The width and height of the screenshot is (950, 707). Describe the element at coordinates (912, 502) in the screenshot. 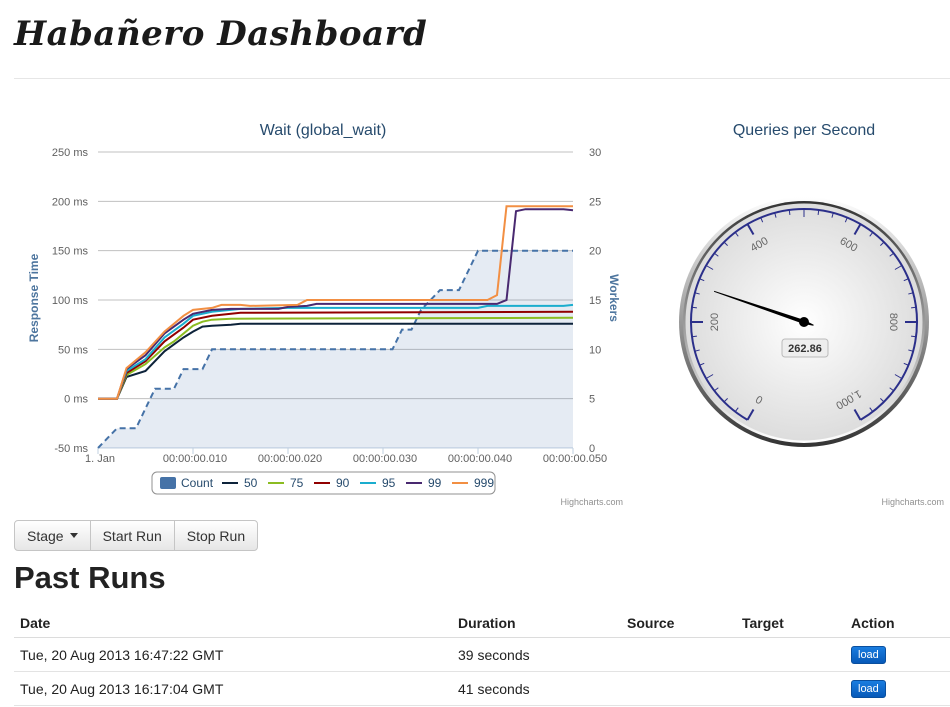

I see `gauge-credit: Highcharts.com` at that location.